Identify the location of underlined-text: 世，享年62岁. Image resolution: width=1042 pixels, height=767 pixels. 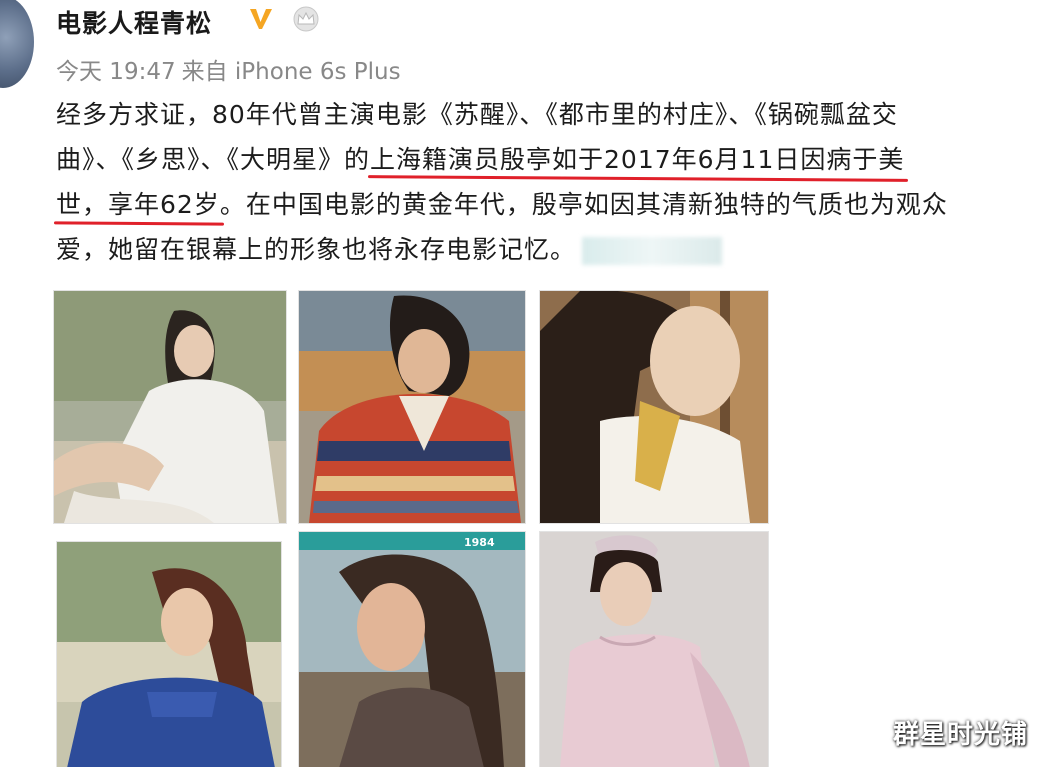
(138, 204).